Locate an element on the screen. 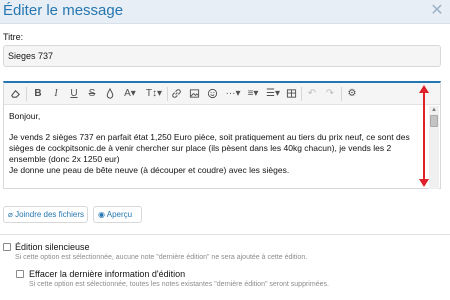 The width and height of the screenshot is (450, 300). text-color-icon is located at coordinates (110, 94).